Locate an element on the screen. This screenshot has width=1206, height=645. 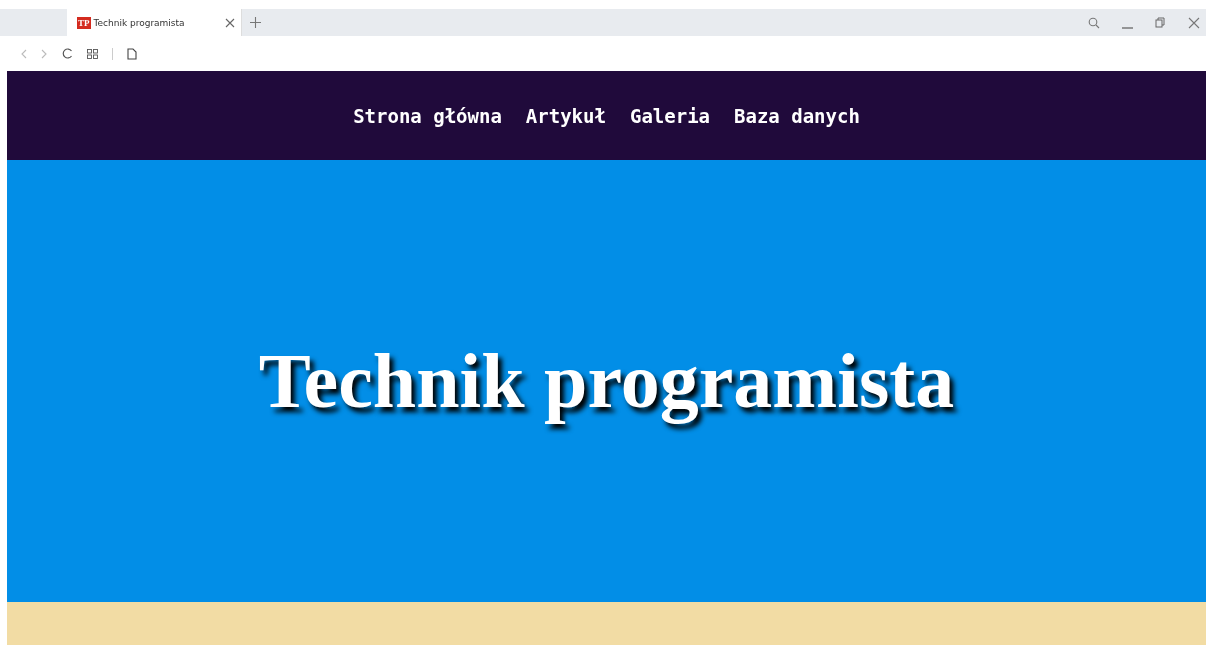
reload-icon is located at coordinates (67, 53).